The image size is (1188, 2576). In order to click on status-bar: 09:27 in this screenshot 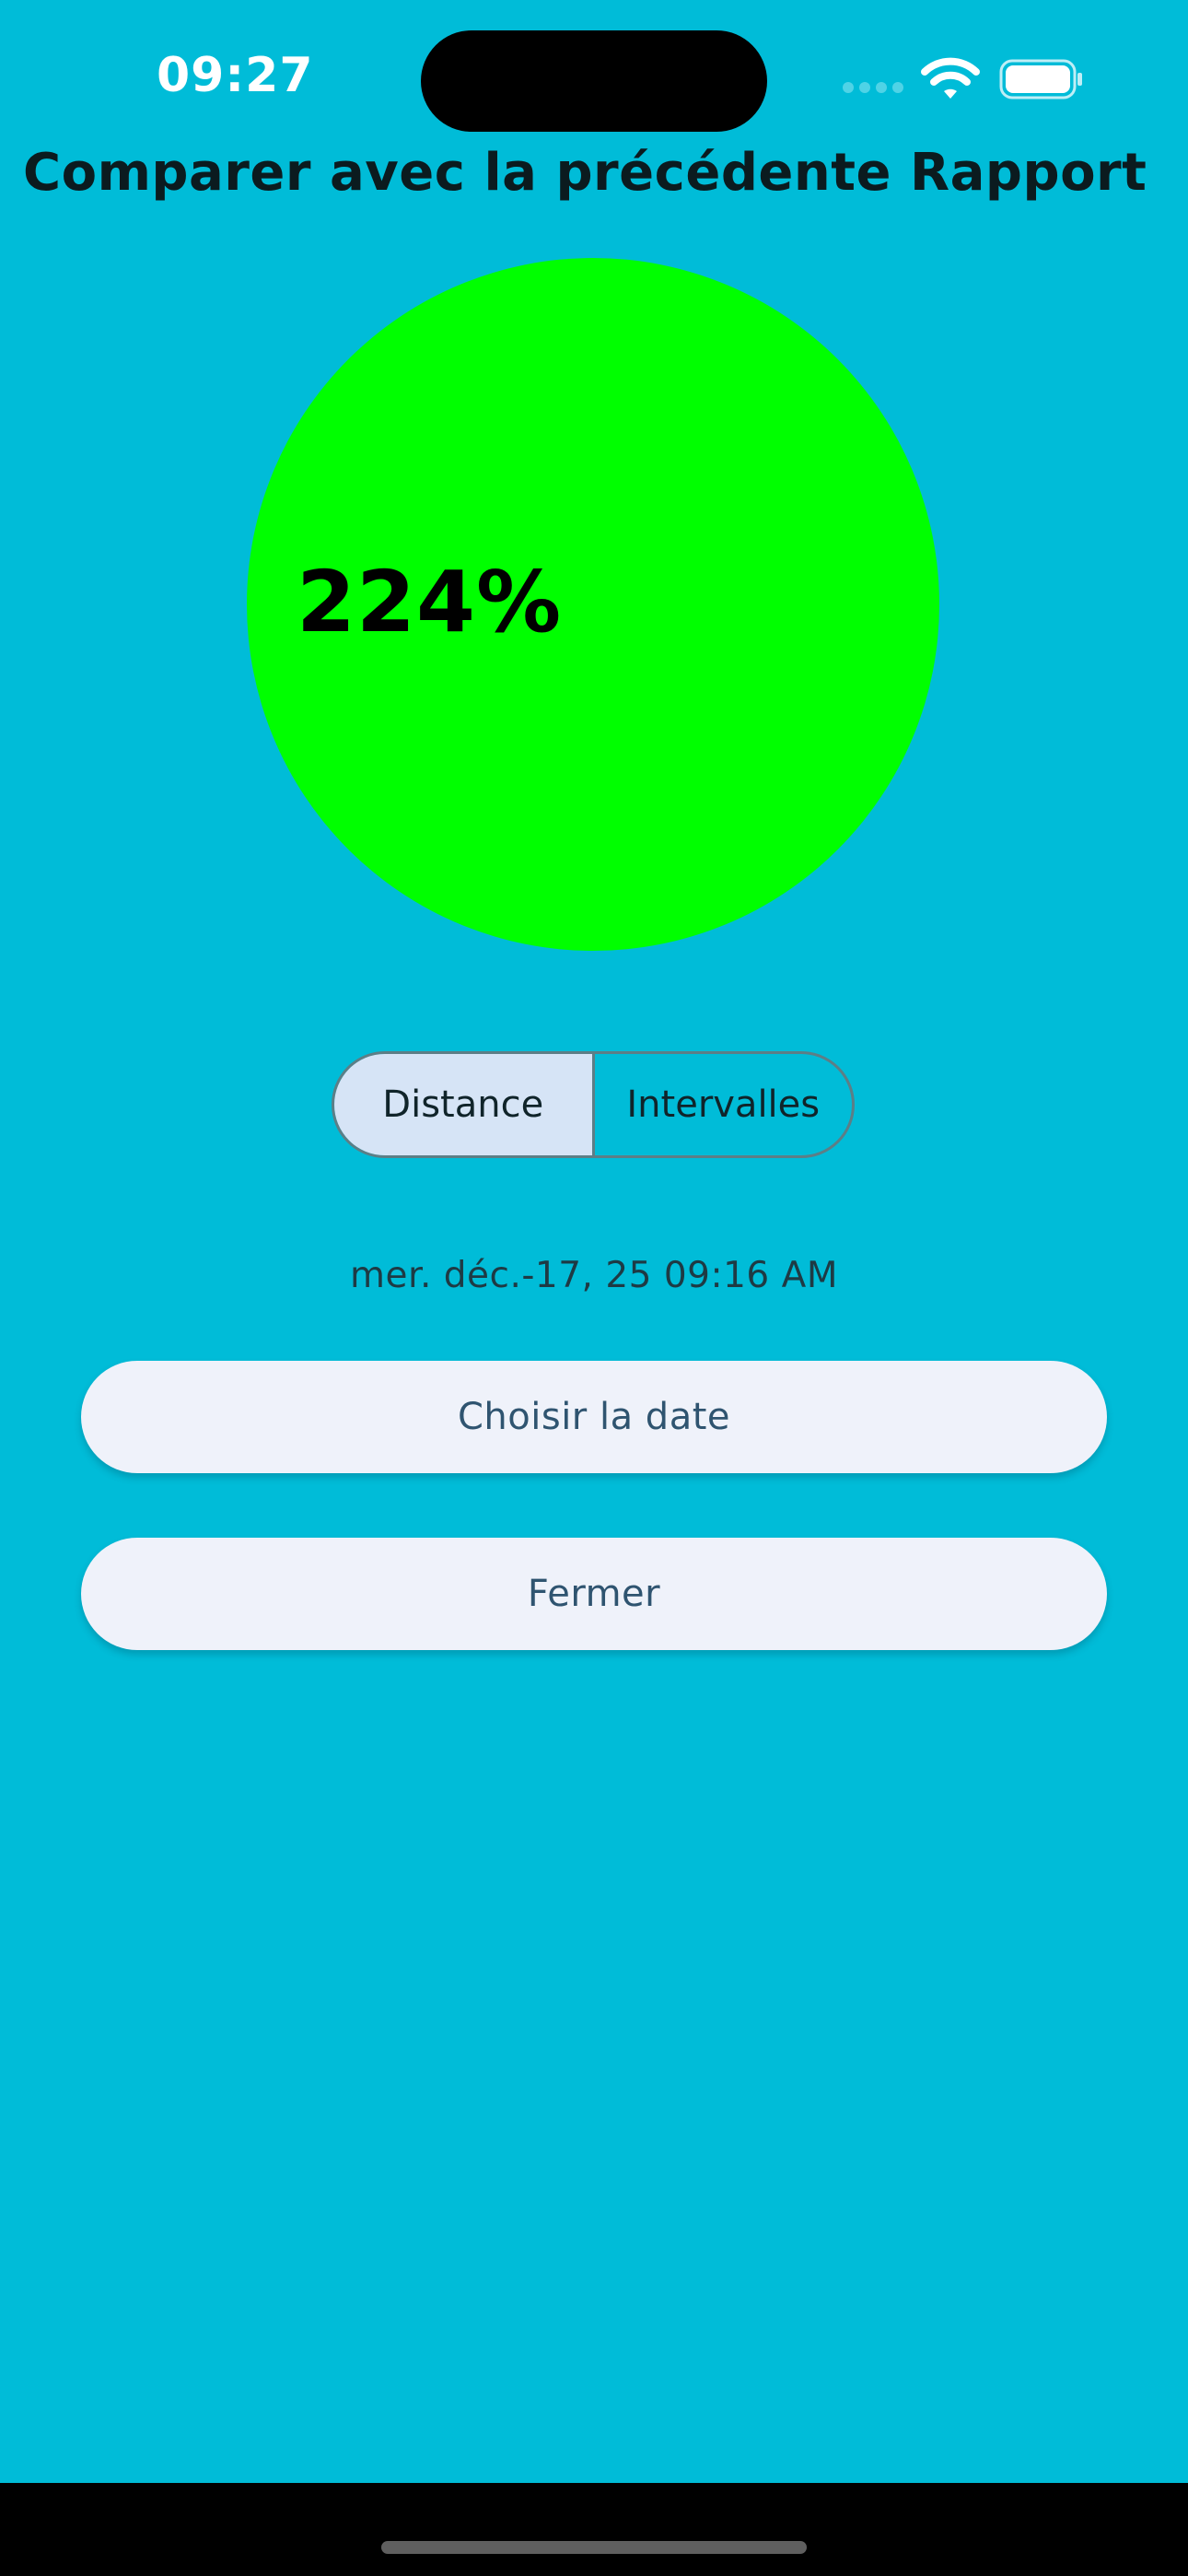, I will do `click(594, 78)`.